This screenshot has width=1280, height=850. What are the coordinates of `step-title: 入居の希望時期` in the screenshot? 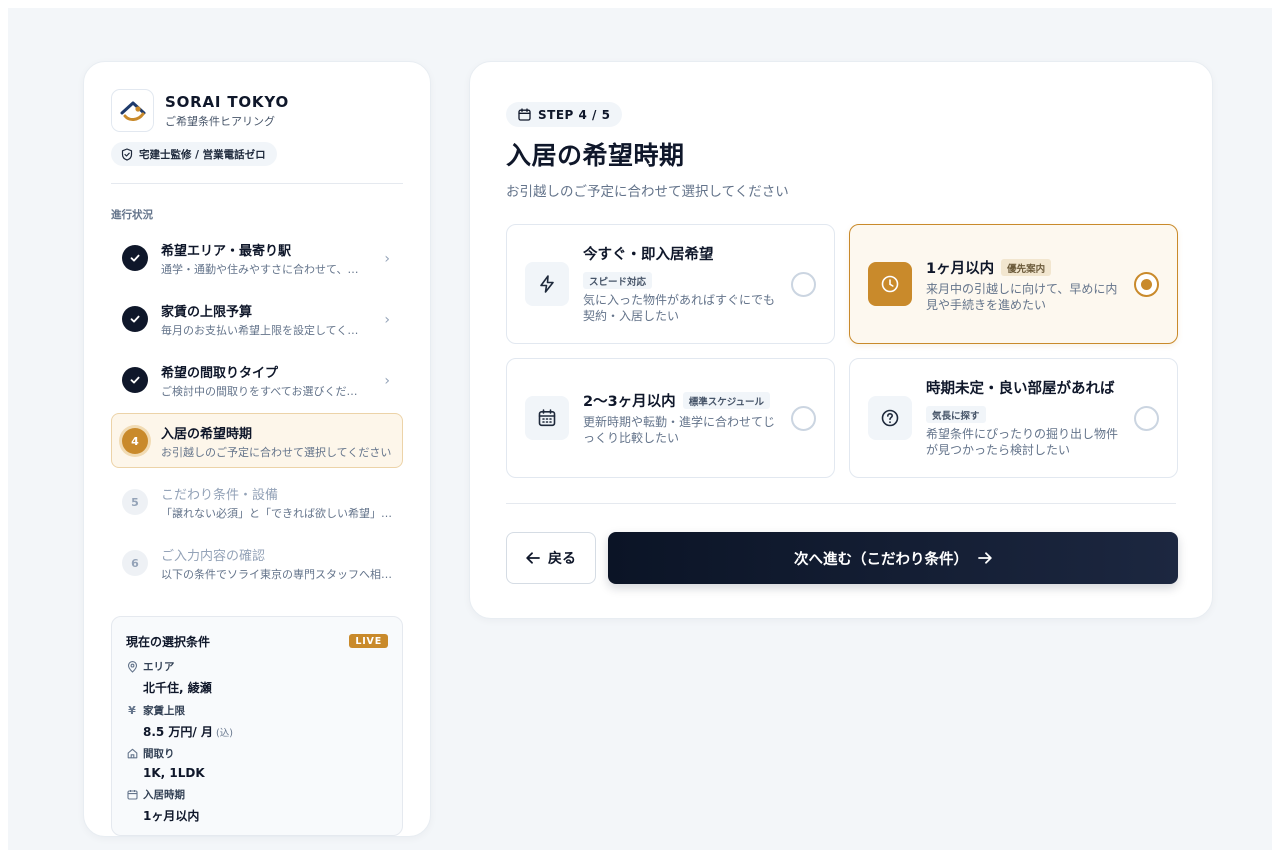 It's located at (207, 434).